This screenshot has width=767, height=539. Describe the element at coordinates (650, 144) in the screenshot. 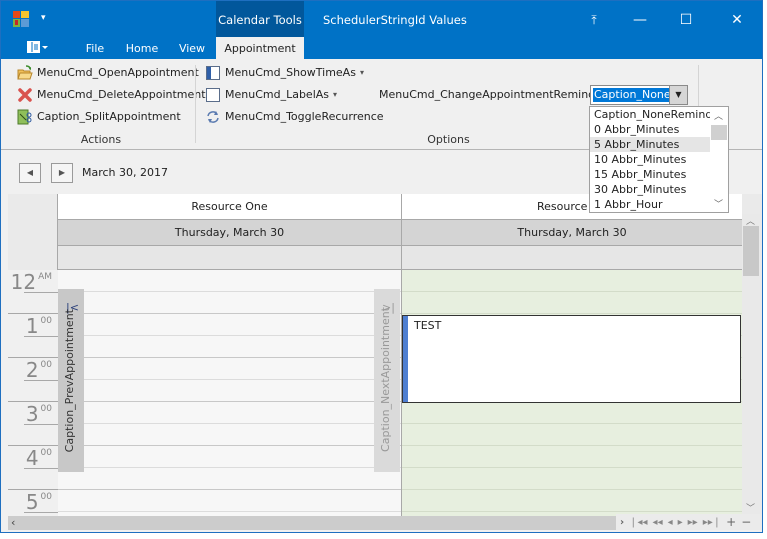

I see `reminder-option: 5 Abbr_Minutes` at that location.